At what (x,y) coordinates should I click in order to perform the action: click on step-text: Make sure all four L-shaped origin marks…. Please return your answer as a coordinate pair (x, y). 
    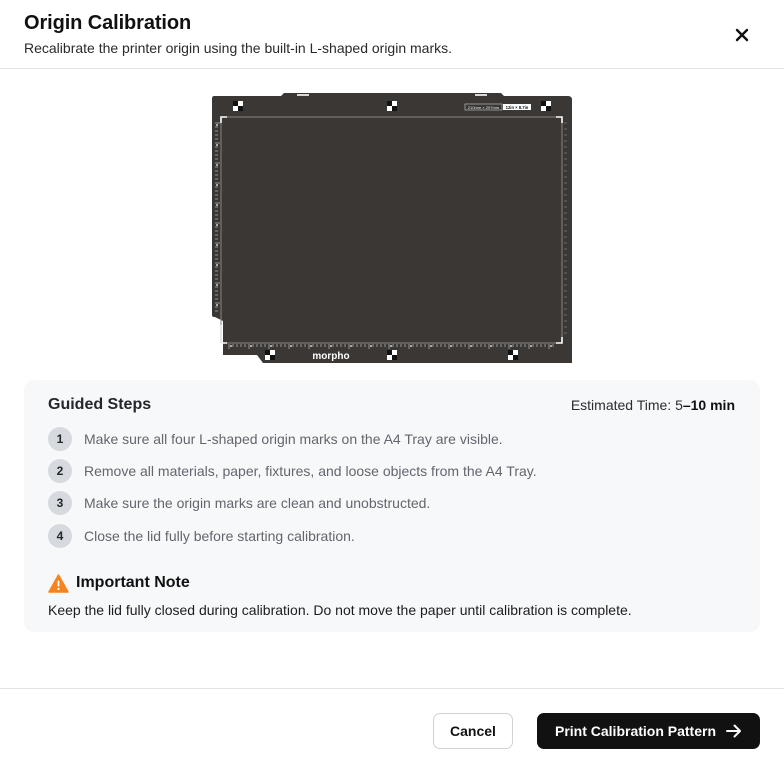
    Looking at the image, I should click on (293, 439).